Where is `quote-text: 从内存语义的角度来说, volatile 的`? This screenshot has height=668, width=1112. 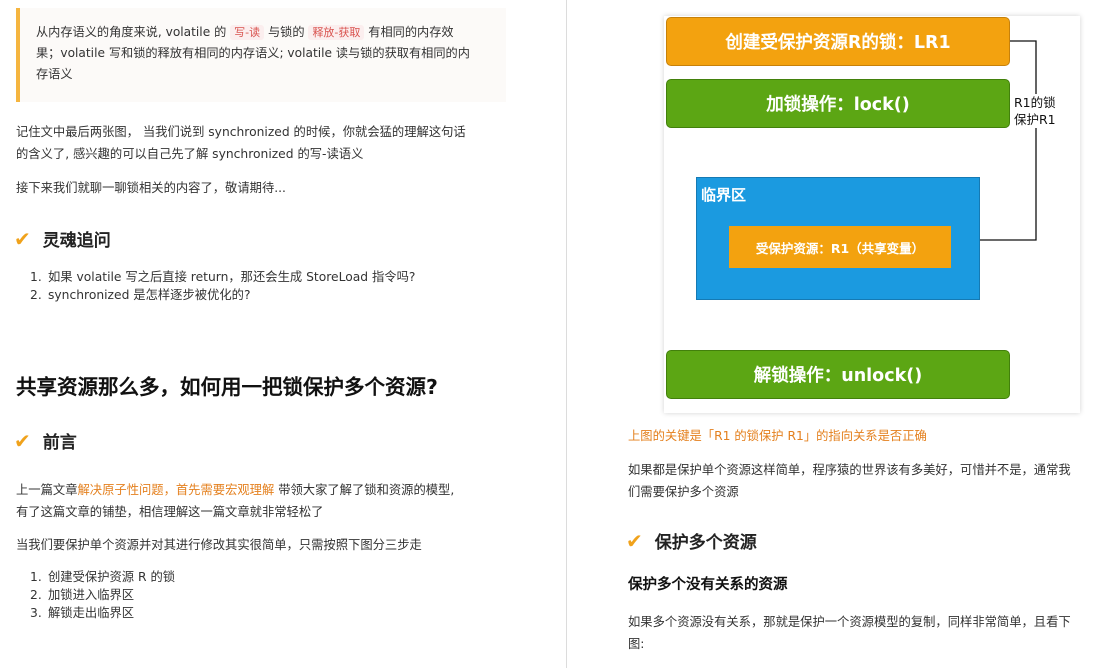
quote-text: 从内存语义的角度来说, volatile 的 is located at coordinates (131, 32).